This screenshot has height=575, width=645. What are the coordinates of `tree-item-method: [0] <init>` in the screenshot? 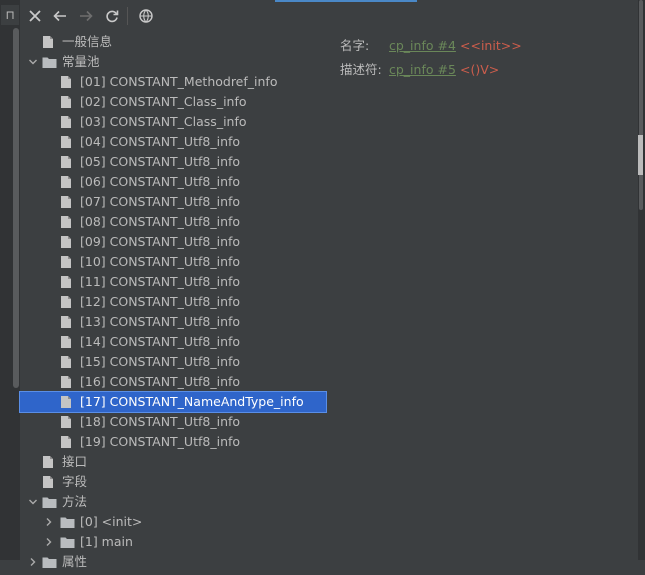 It's located at (173, 522).